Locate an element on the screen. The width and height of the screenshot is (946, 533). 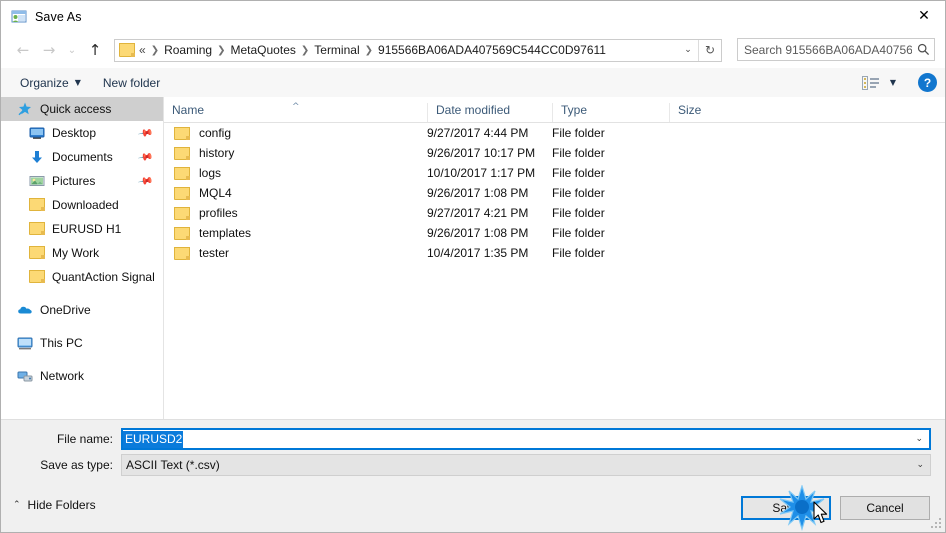
file-name-cell: tester is located at coordinates (295, 253).